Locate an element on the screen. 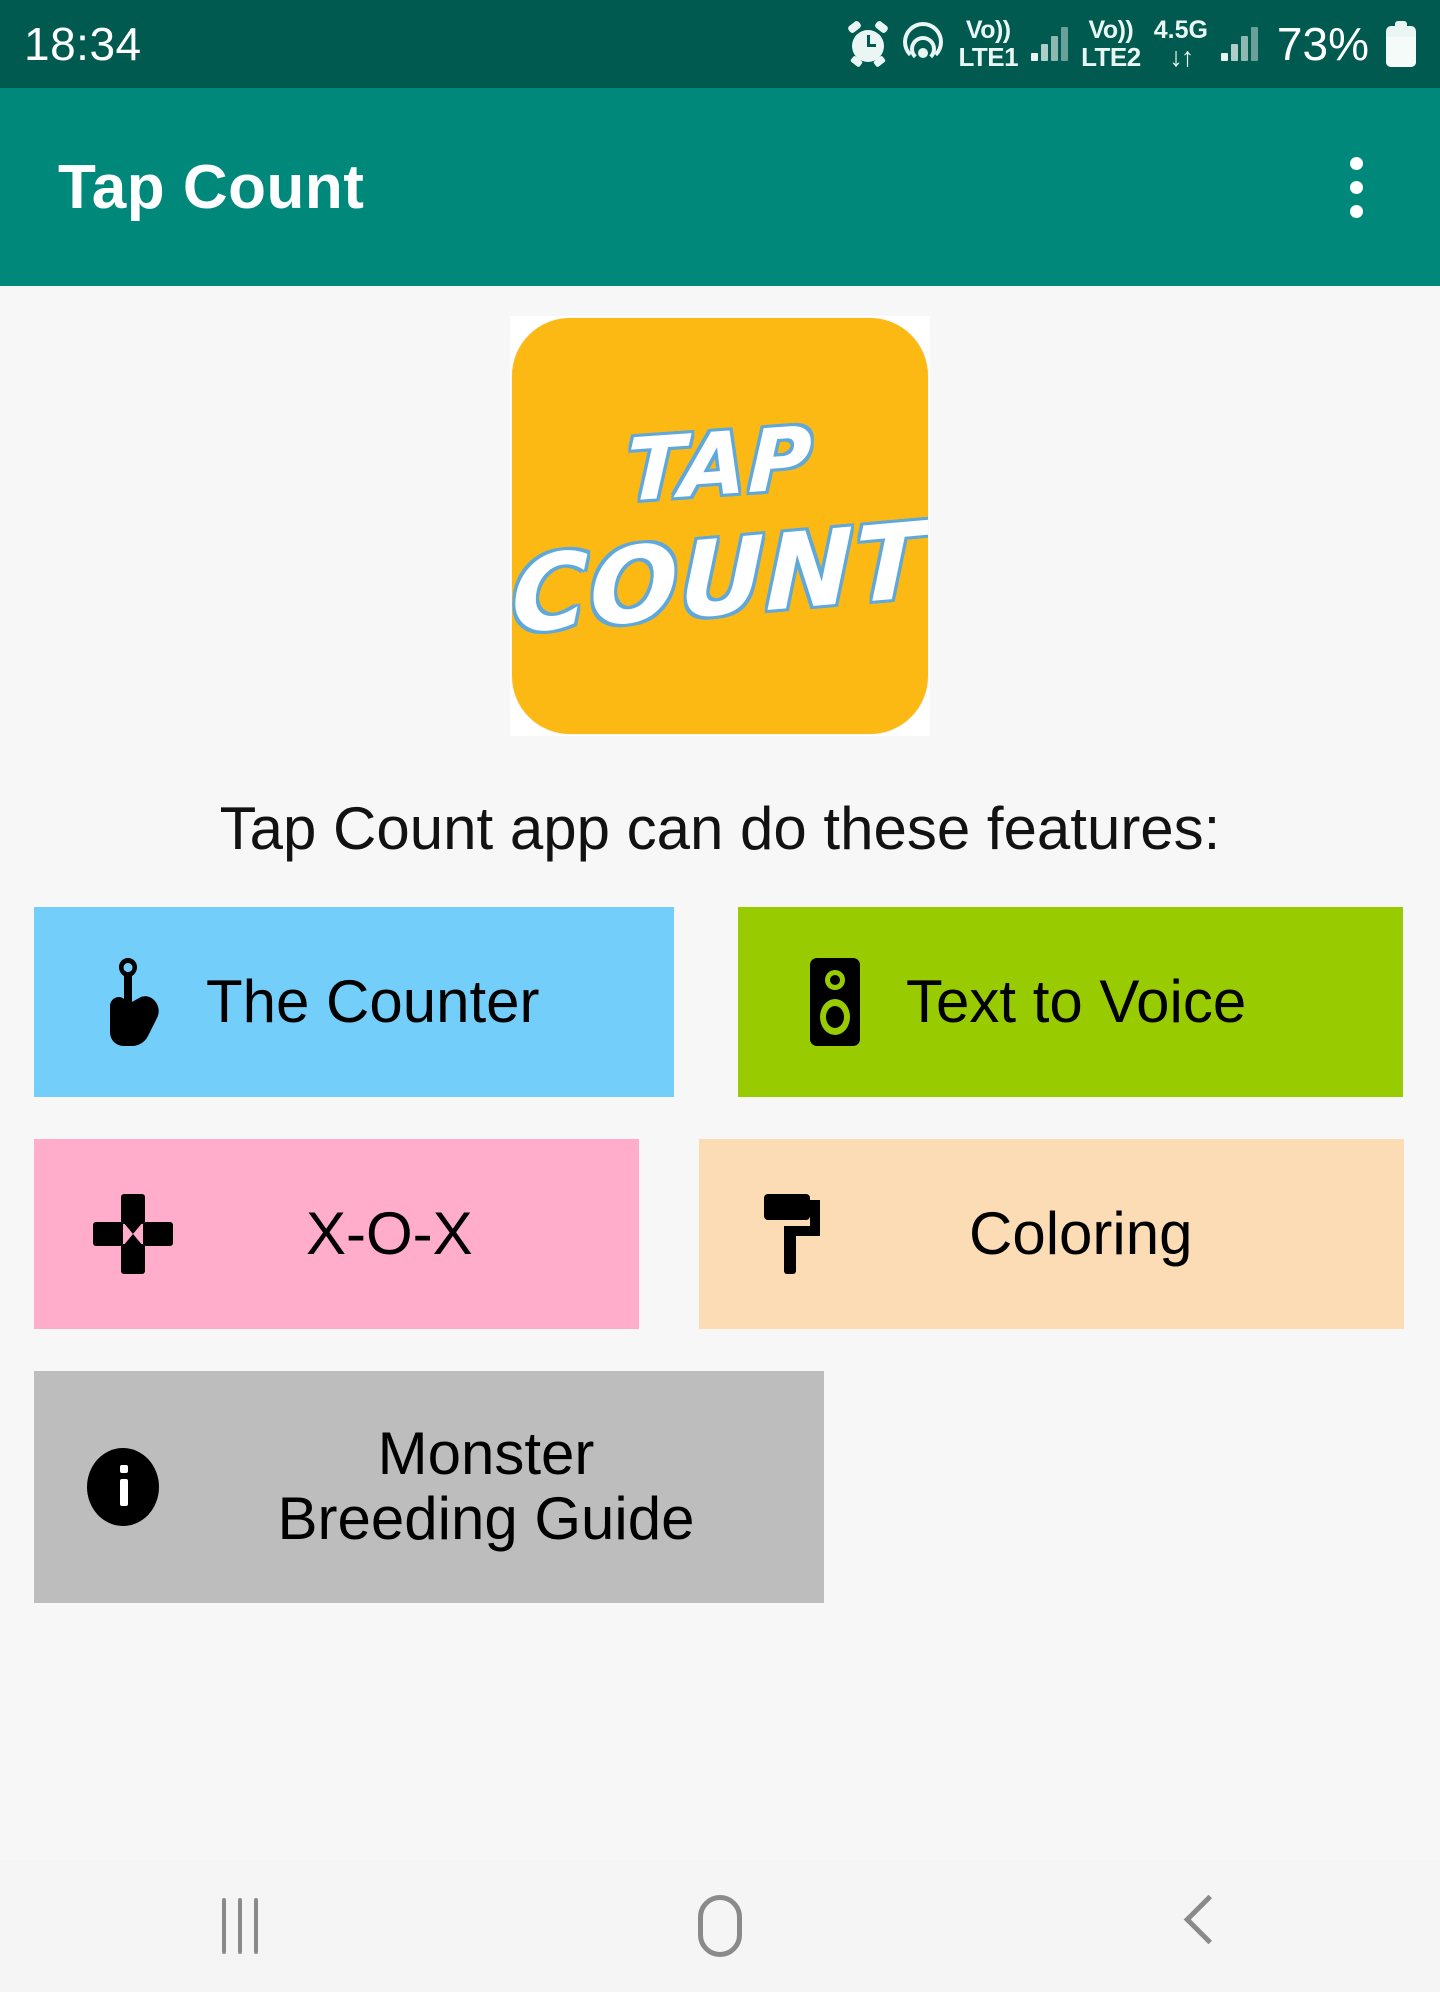 The height and width of the screenshot is (1992, 1440). back-button is located at coordinates (1200, 1926).